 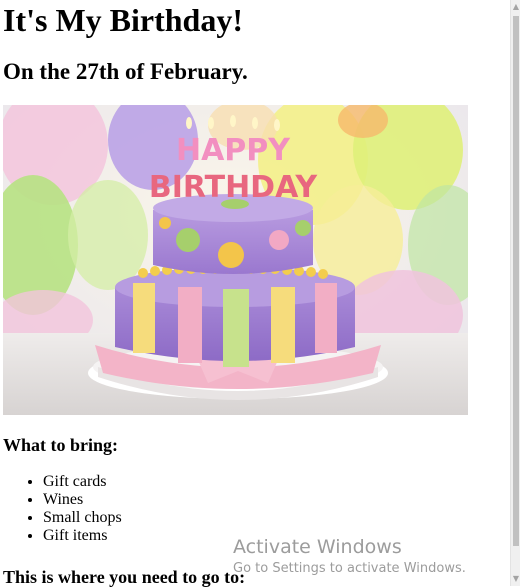 What do you see at coordinates (82, 500) in the screenshot?
I see `list-item: Wines` at bounding box center [82, 500].